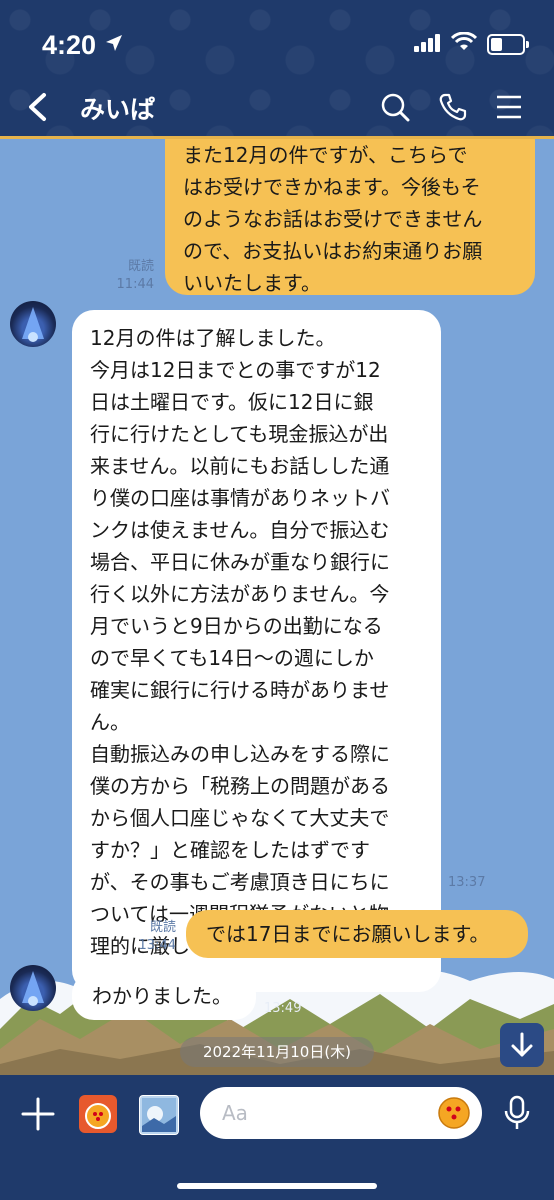 The image size is (554, 1200). What do you see at coordinates (517, 1113) in the screenshot?
I see `microphone-icon` at bounding box center [517, 1113].